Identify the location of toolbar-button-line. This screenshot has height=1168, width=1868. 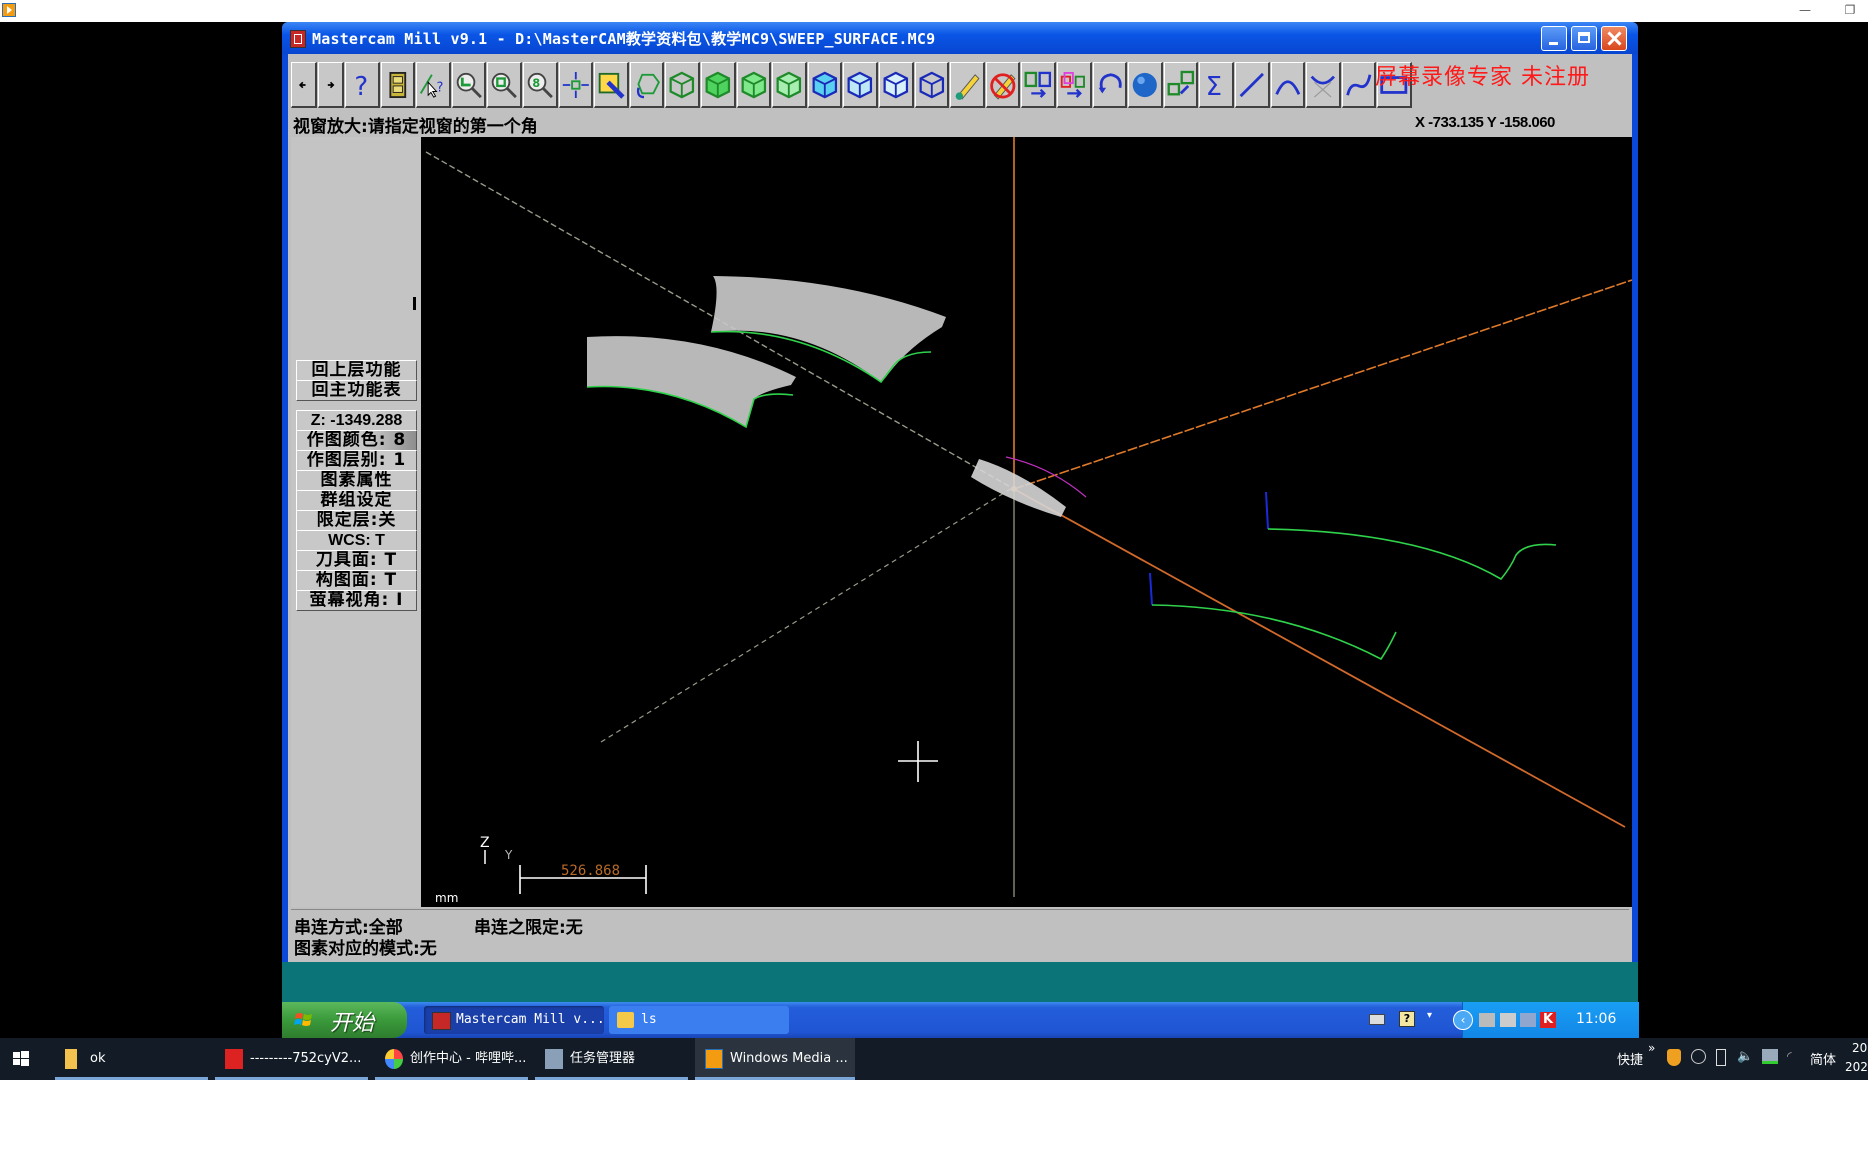
(1252, 85).